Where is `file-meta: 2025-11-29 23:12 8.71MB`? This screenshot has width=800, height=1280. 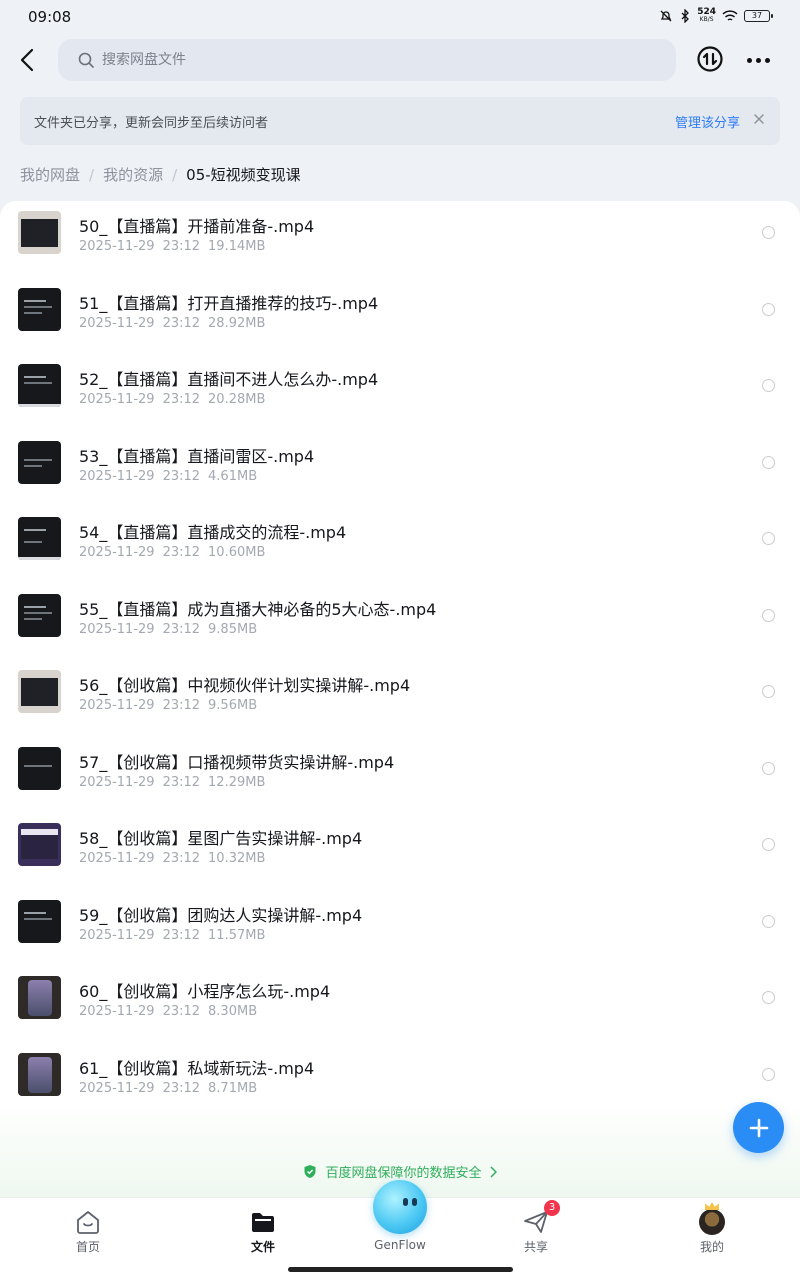
file-meta: 2025-11-29 23:12 8.71MB is located at coordinates (168, 1088).